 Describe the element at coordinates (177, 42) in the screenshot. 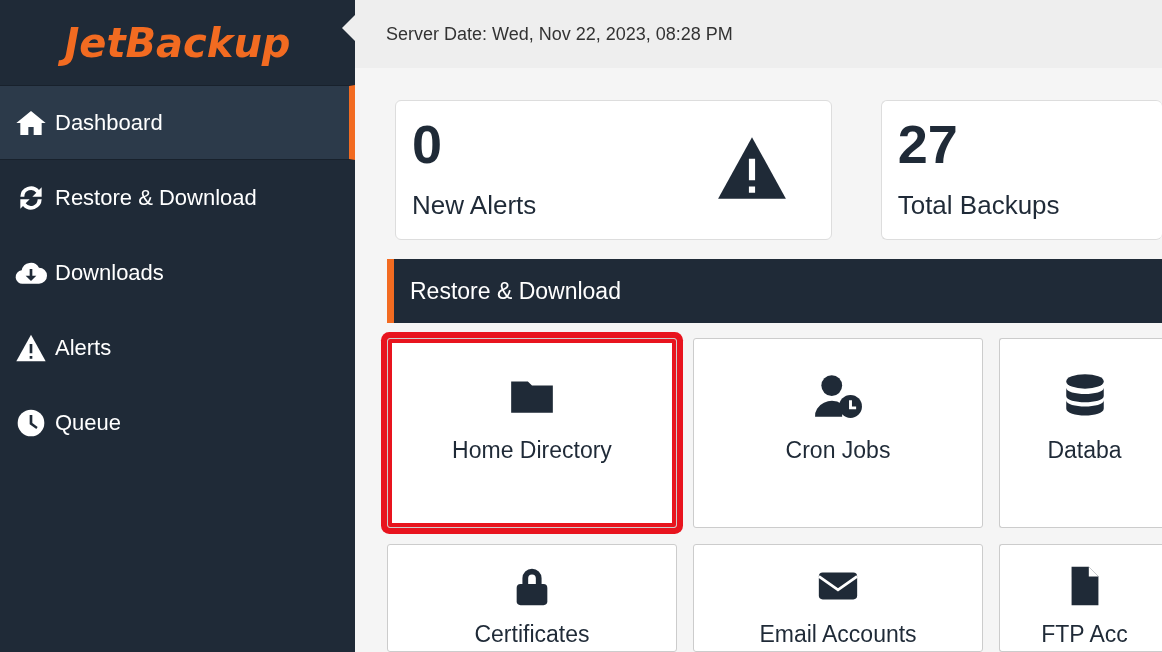

I see `logo-wordmark: JetBackup` at that location.